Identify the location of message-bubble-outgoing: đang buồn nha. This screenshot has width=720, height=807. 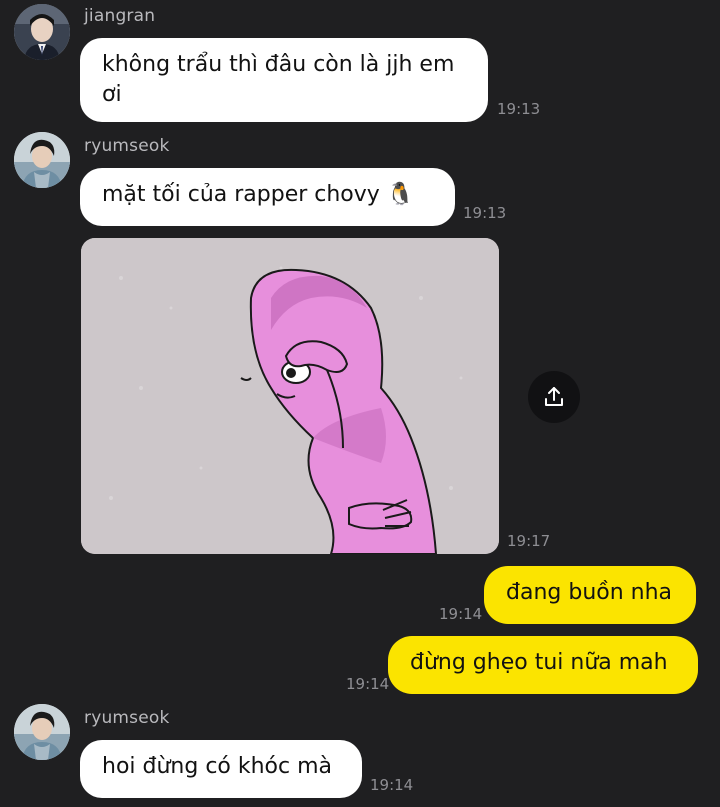
(590, 595).